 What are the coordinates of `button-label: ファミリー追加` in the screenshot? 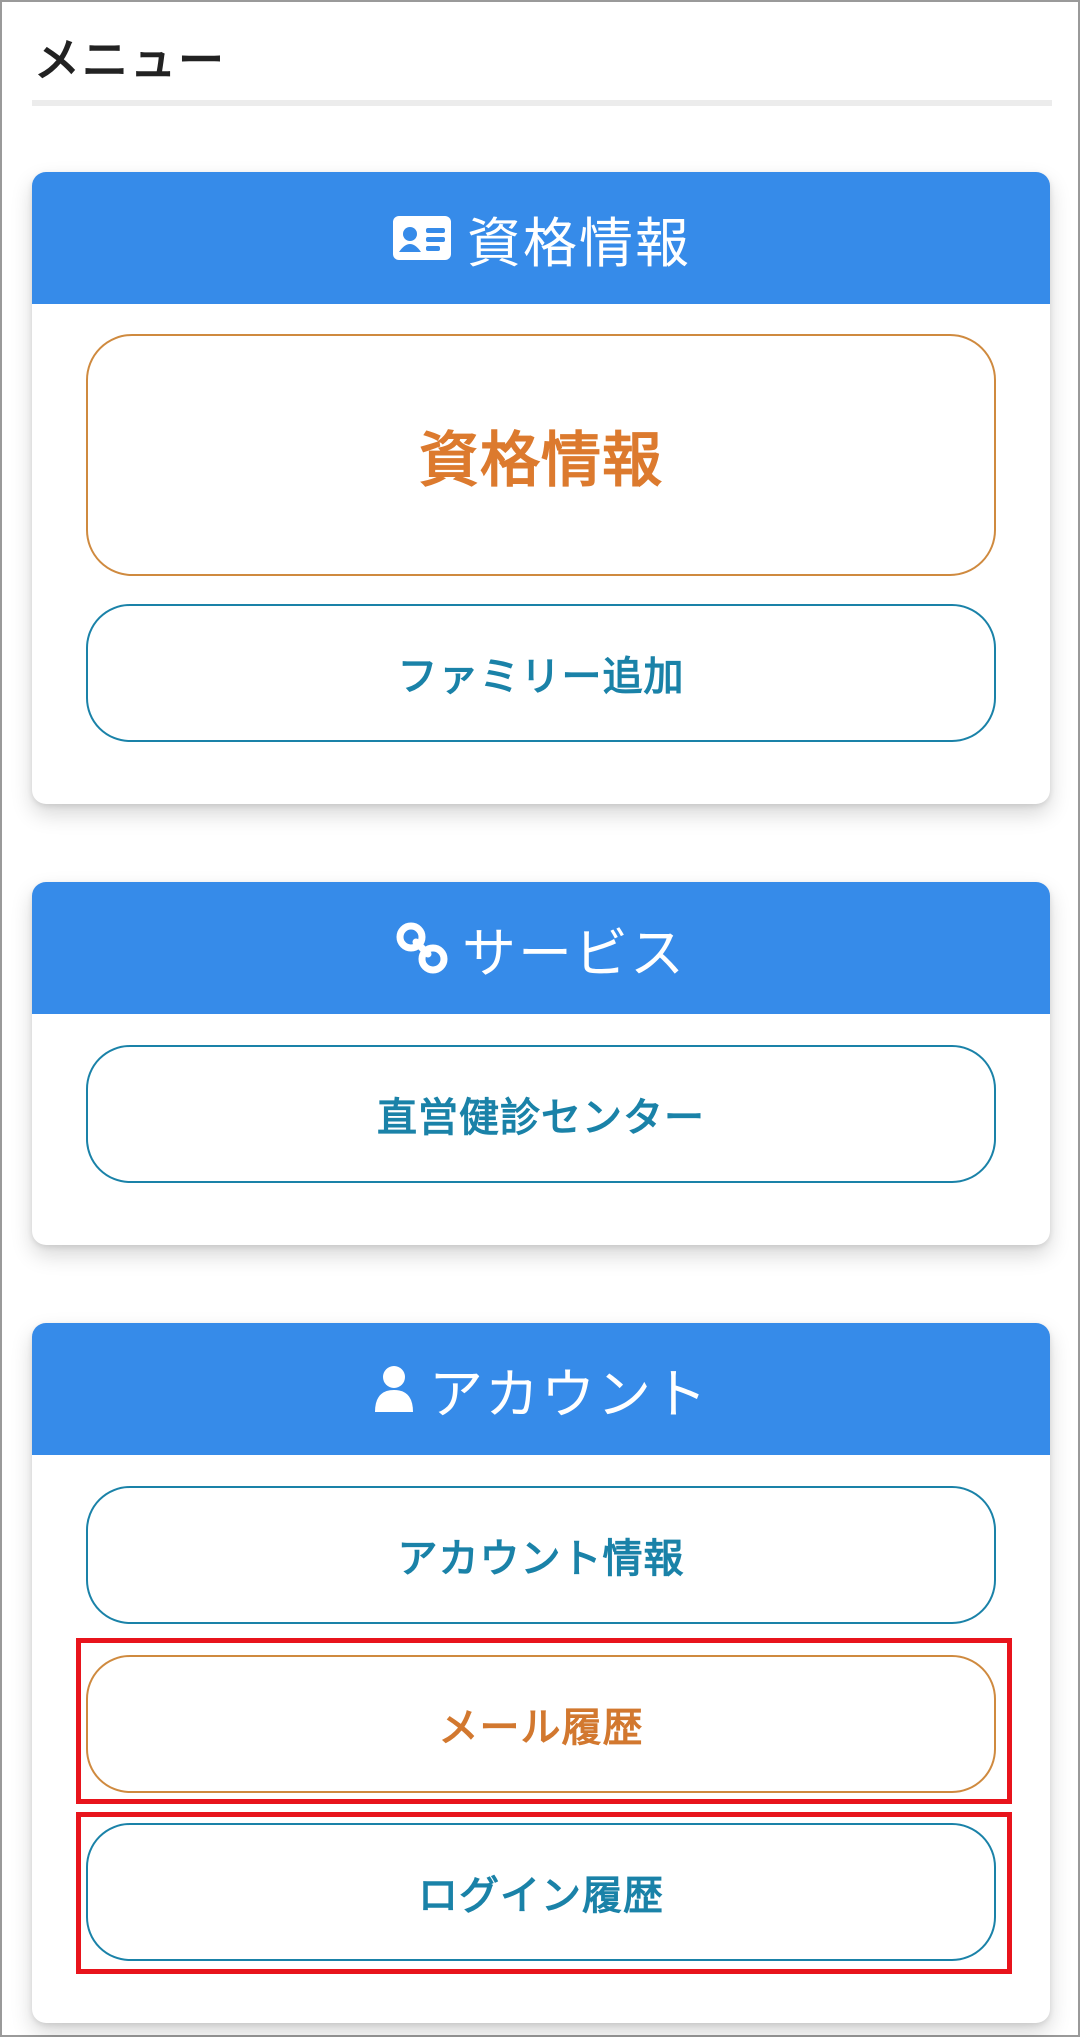 It's located at (541, 677).